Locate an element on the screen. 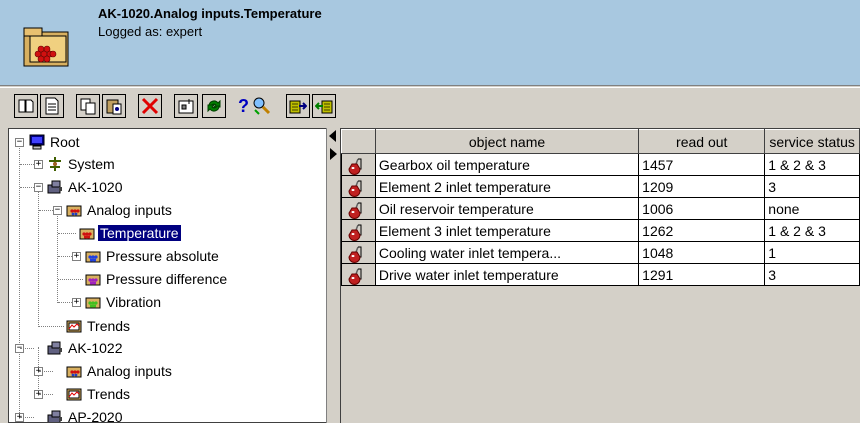  import-icon is located at coordinates (298, 107).